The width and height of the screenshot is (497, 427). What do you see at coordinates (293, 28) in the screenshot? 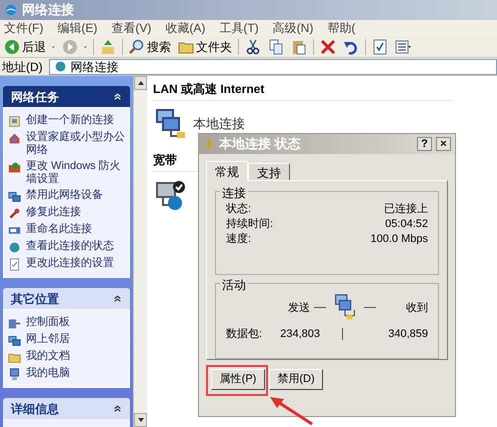
I see `menu-item: 高级(N)` at bounding box center [293, 28].